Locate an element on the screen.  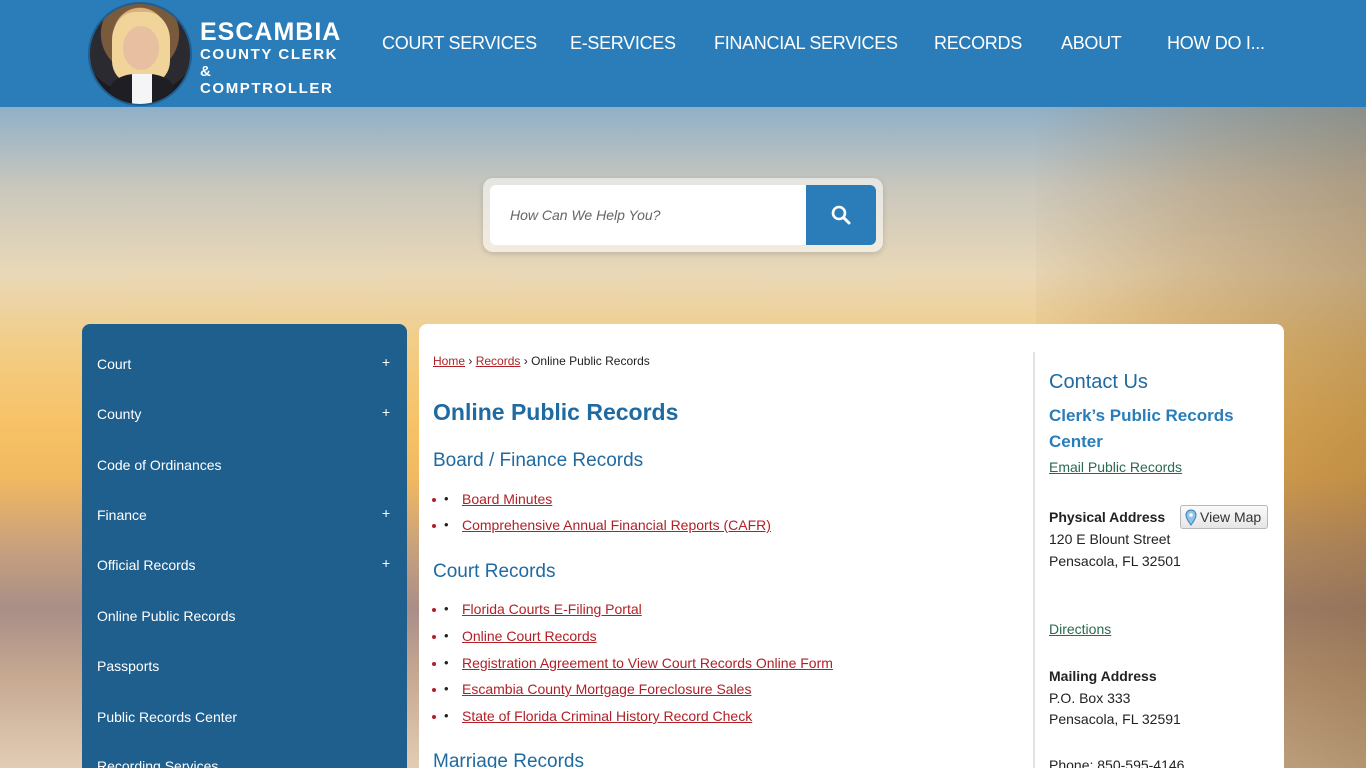
contact-phone: Phone: 850-595-4146 is located at coordinates (1117, 762).